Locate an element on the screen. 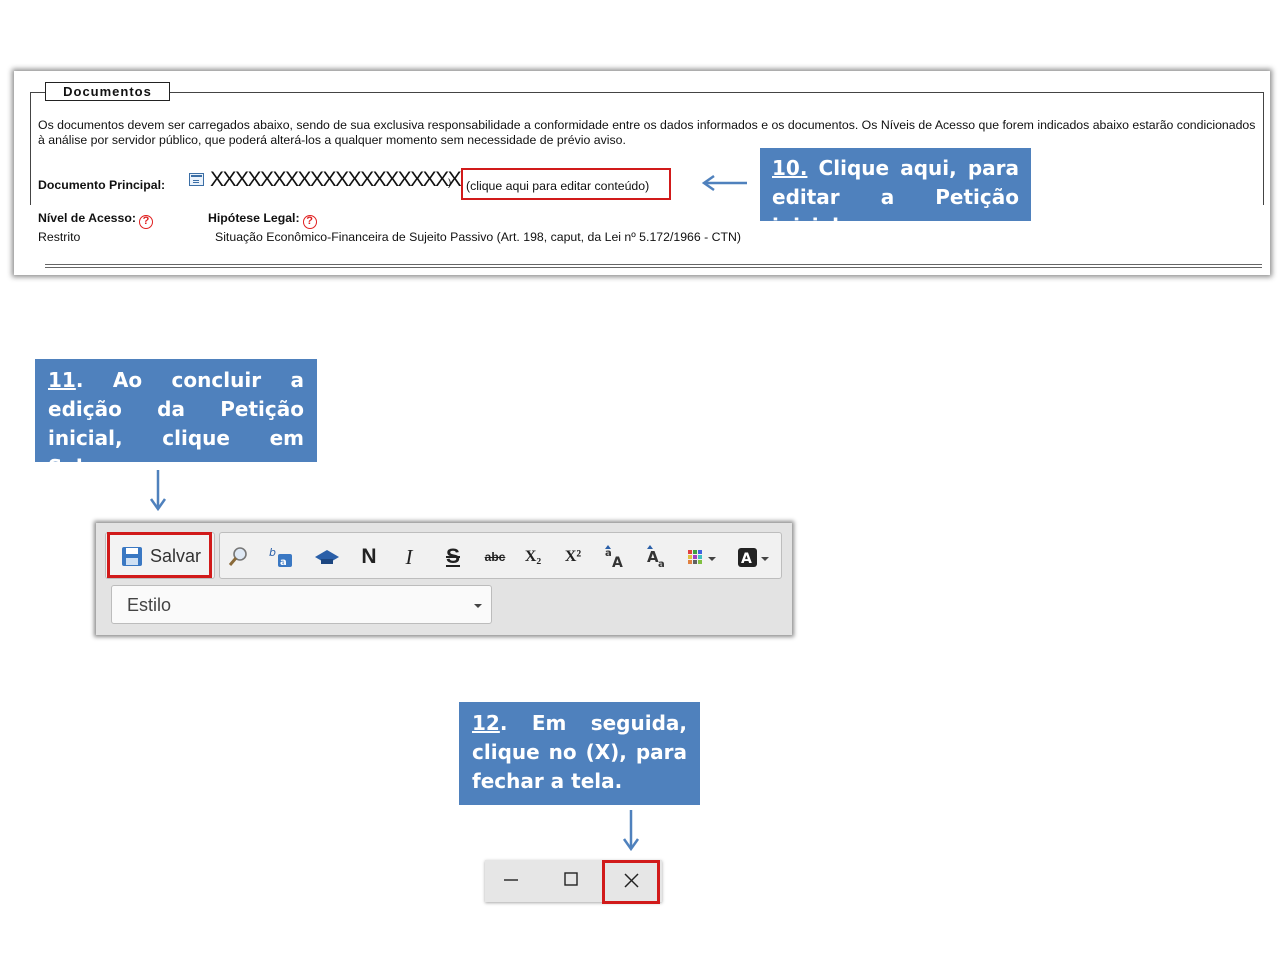 The image size is (1280, 960). find-icon is located at coordinates (239, 557).